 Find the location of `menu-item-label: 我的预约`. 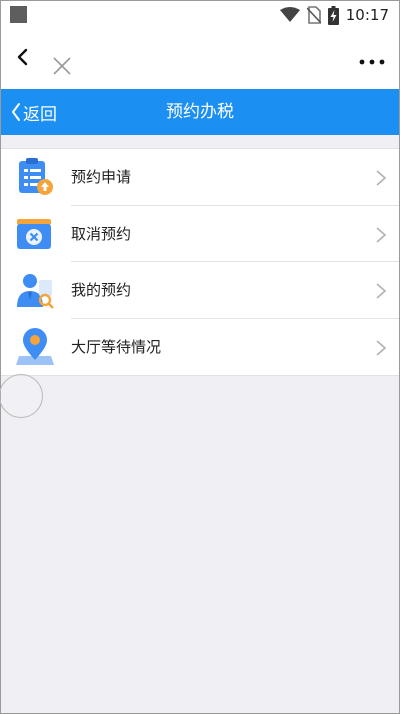

menu-item-label: 我的预约 is located at coordinates (101, 290).